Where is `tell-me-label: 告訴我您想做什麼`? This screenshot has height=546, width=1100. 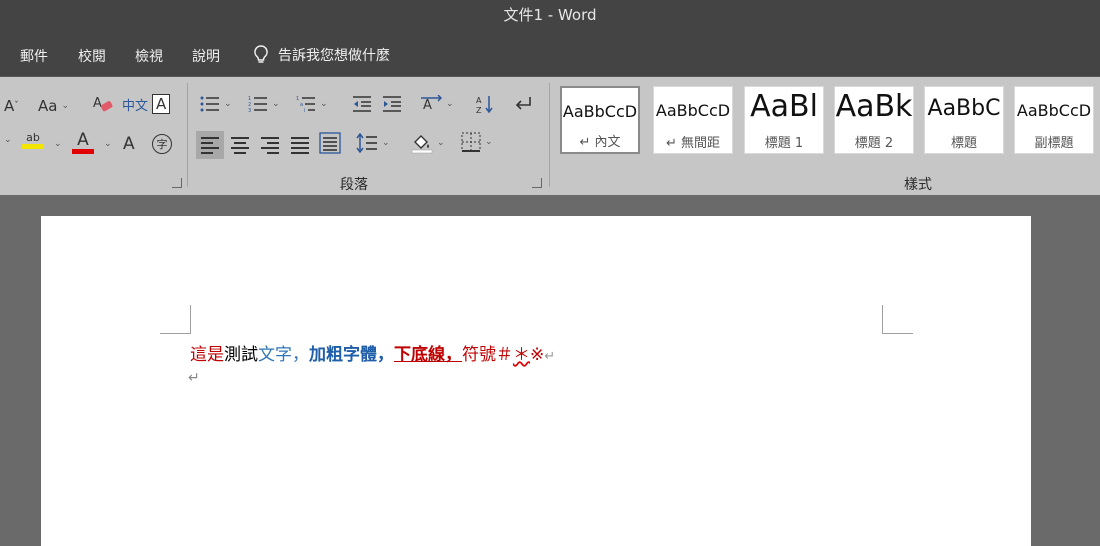 tell-me-label: 告訴我您想做什麼 is located at coordinates (334, 56).